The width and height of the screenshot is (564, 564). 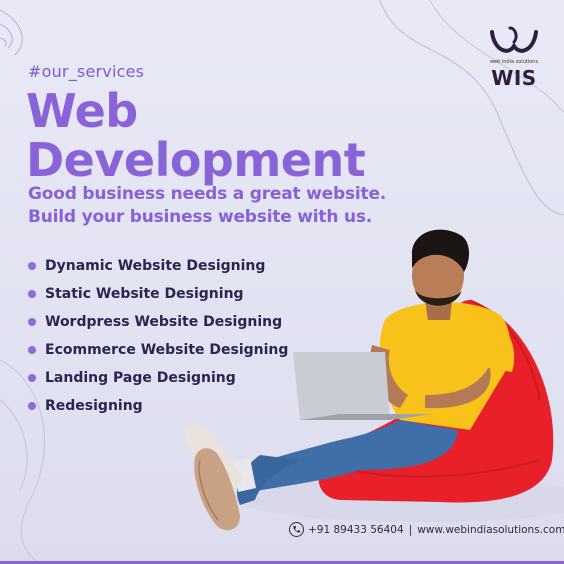 I want to click on phone-icon, so click(x=296, y=529).